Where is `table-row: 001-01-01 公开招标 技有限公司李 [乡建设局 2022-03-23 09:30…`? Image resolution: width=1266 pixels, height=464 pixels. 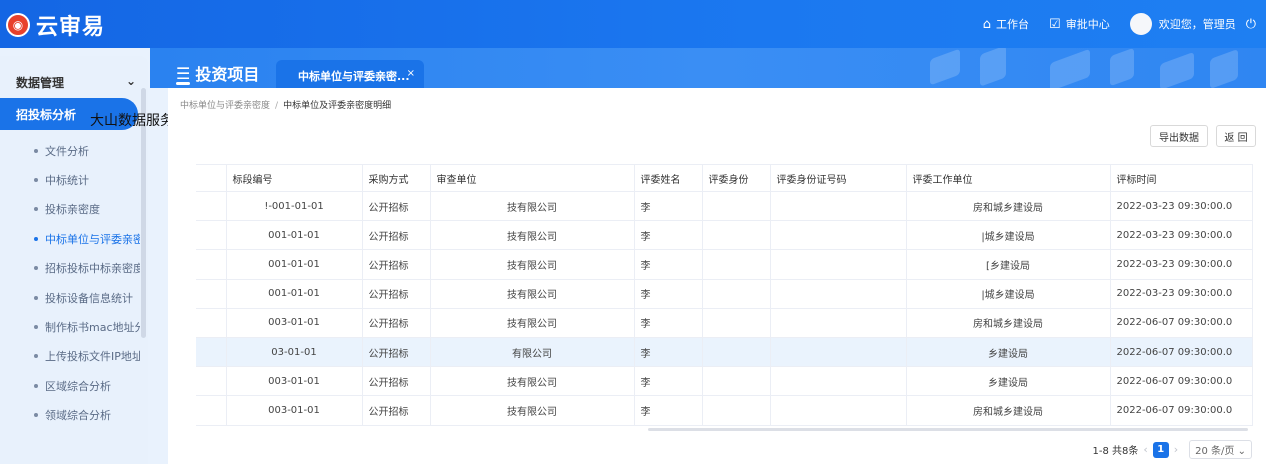
table-row: 001-01-01 公开招标 技有限公司李 [乡建设局 2022-03-23 09:30… is located at coordinates (724, 264).